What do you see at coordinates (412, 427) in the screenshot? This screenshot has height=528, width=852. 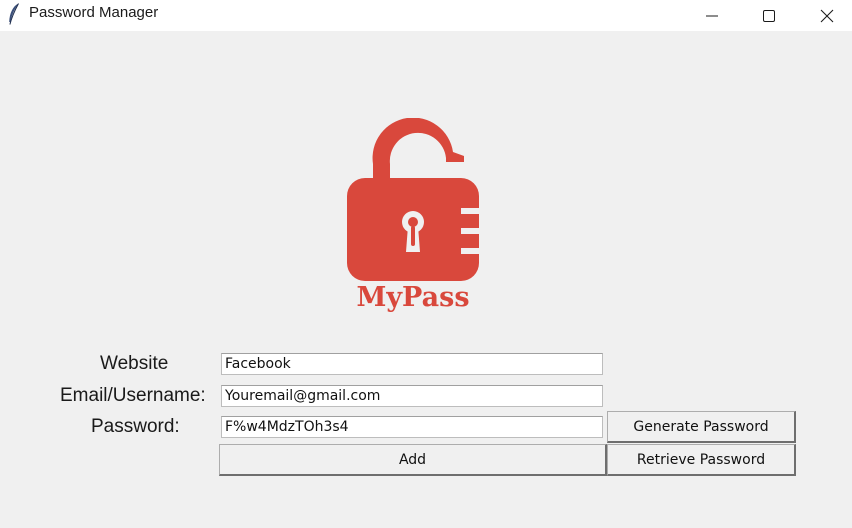 I see `password-input` at bounding box center [412, 427].